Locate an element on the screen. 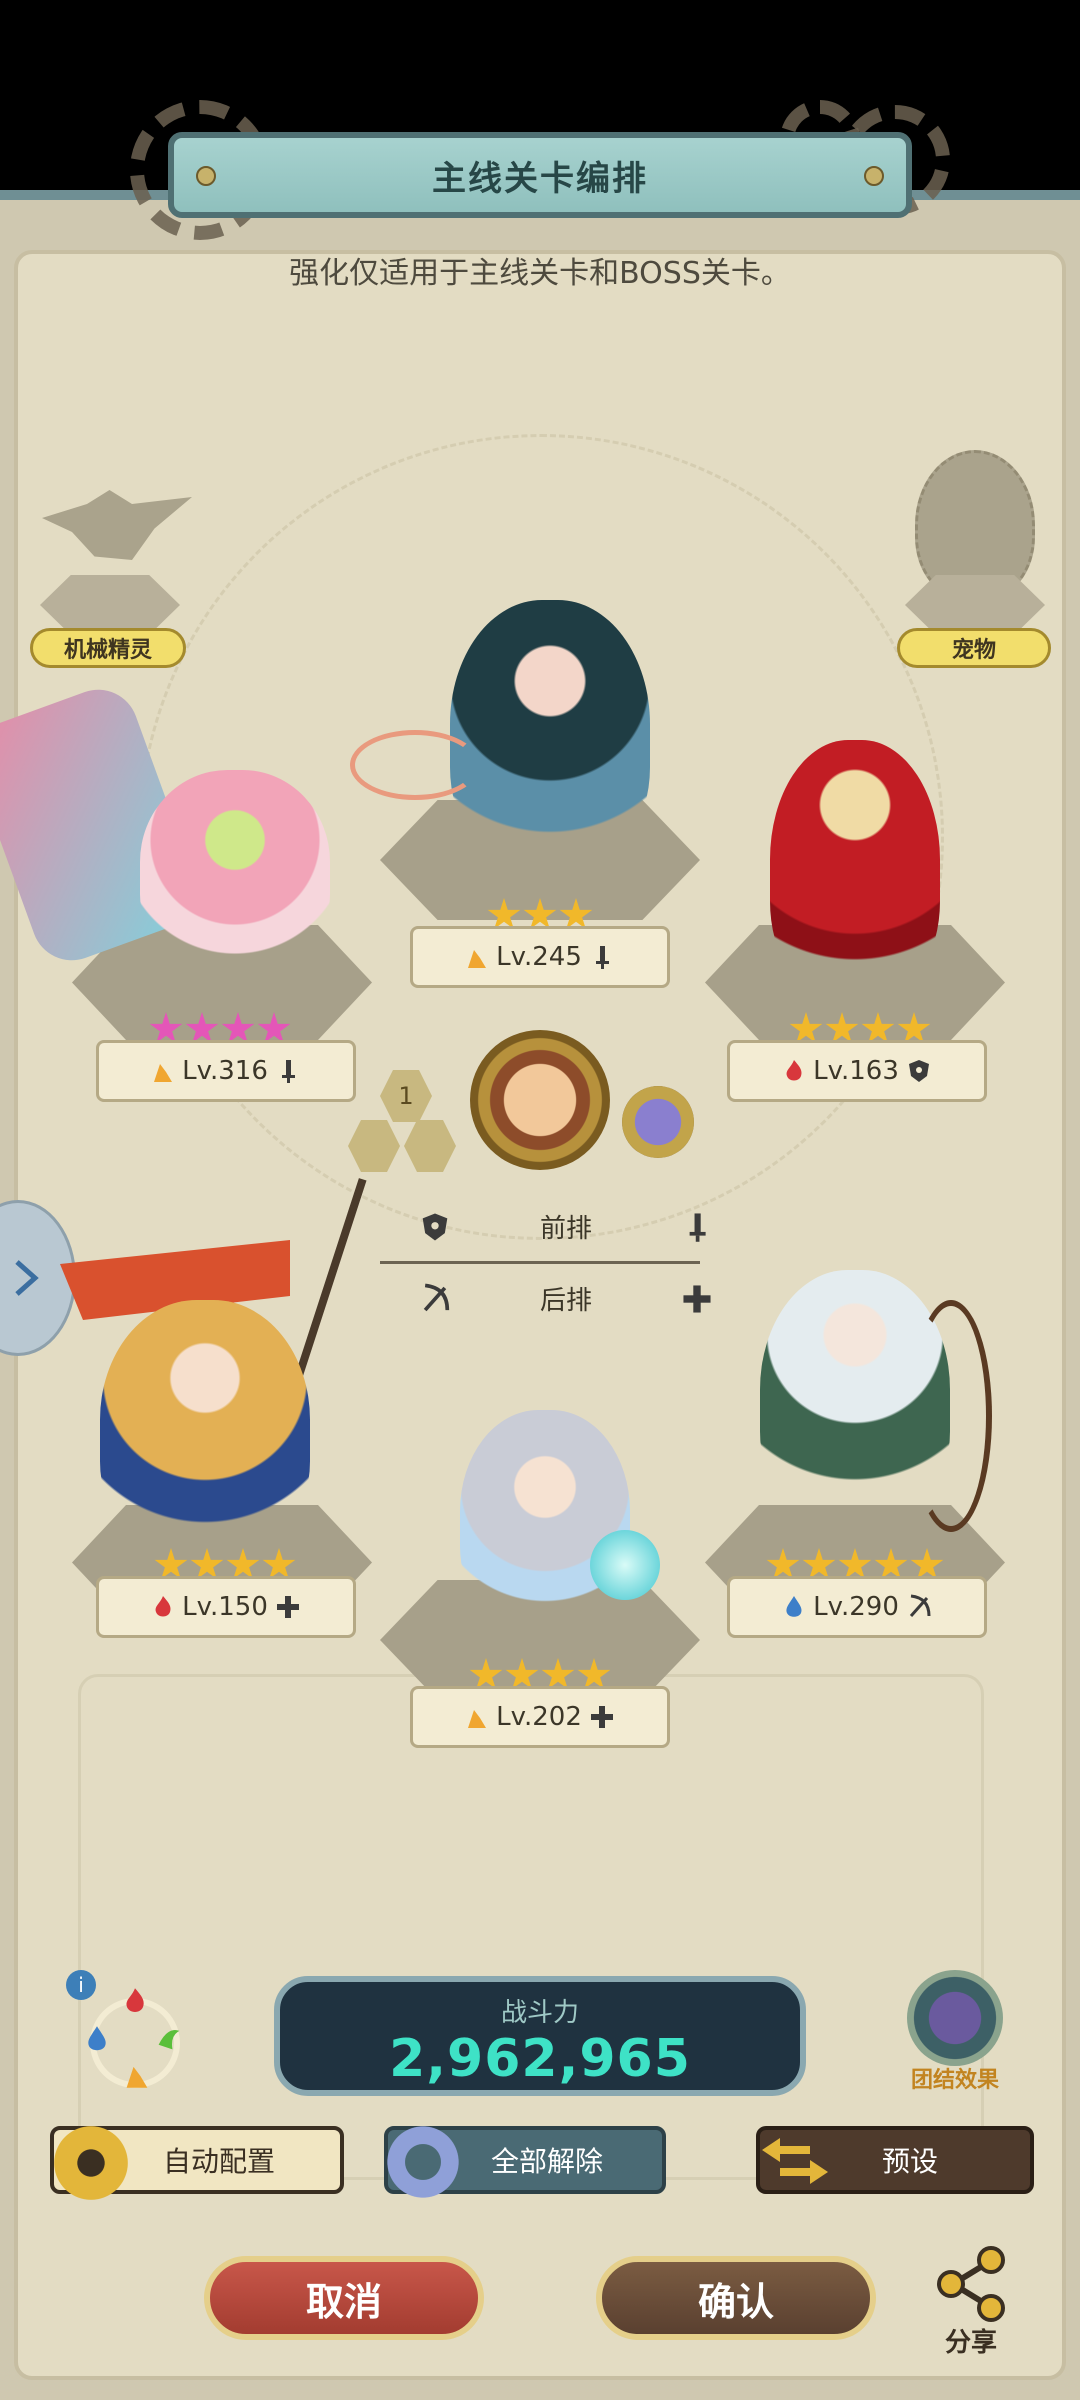 Image resolution: width=1080 pixels, height=2400 pixels. combat-power-label: 战斗力 is located at coordinates (539, 2013).